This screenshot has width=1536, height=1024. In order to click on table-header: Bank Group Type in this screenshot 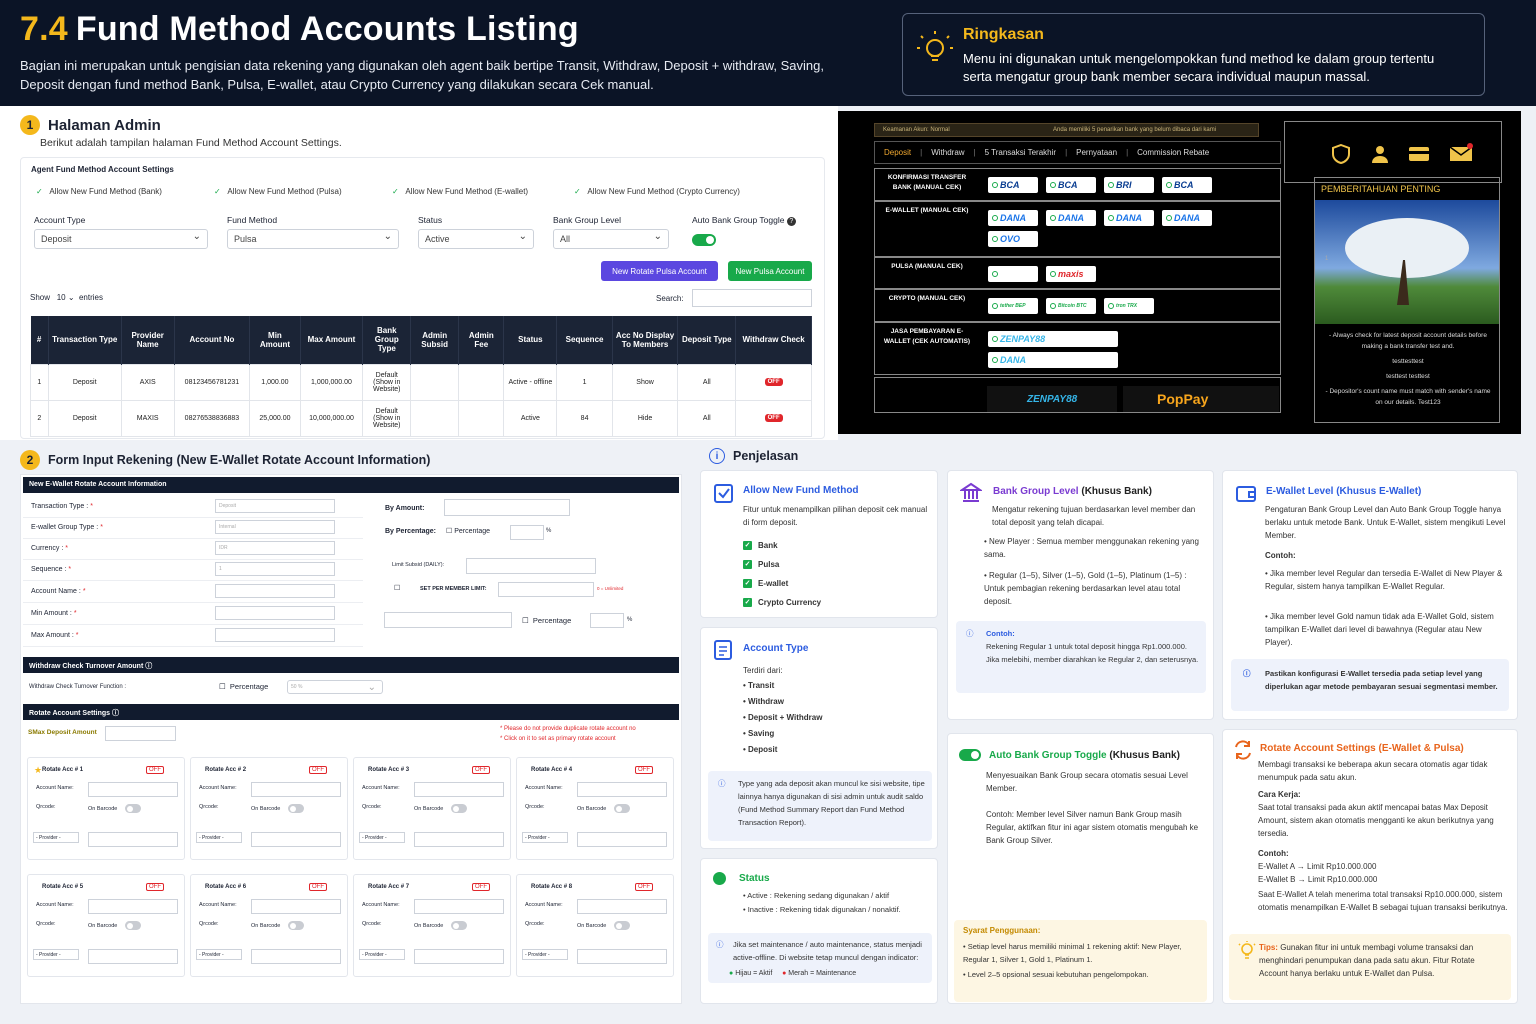, I will do `click(387, 340)`.